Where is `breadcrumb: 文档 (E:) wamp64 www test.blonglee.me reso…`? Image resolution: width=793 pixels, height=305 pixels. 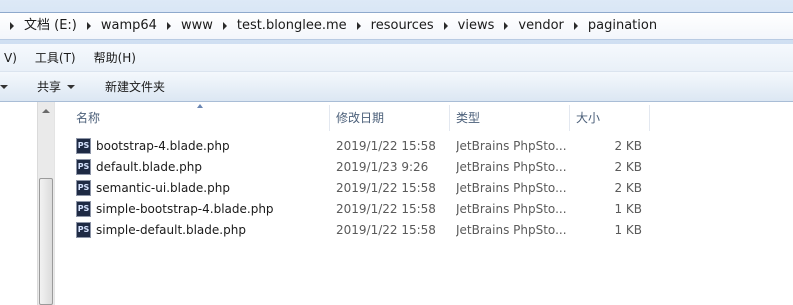
breadcrumb: 文档 (E:) wamp64 www test.blonglee.me reso… is located at coordinates (396, 26).